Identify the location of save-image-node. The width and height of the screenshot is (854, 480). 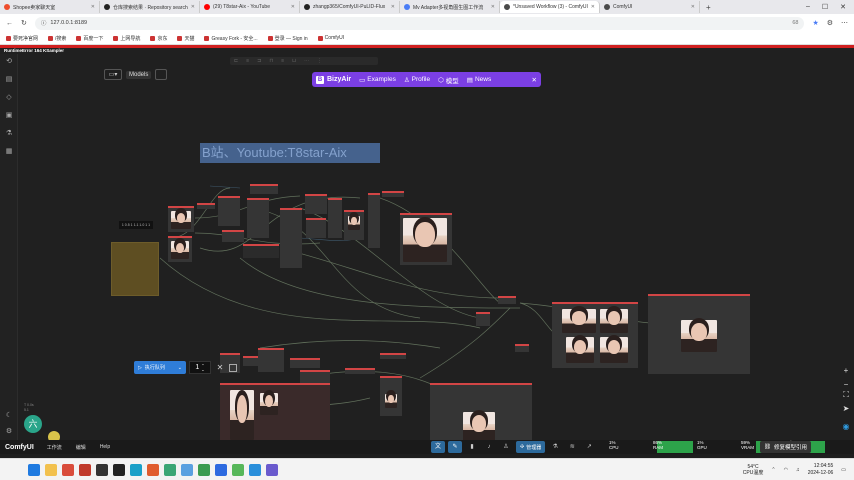
(426, 239).